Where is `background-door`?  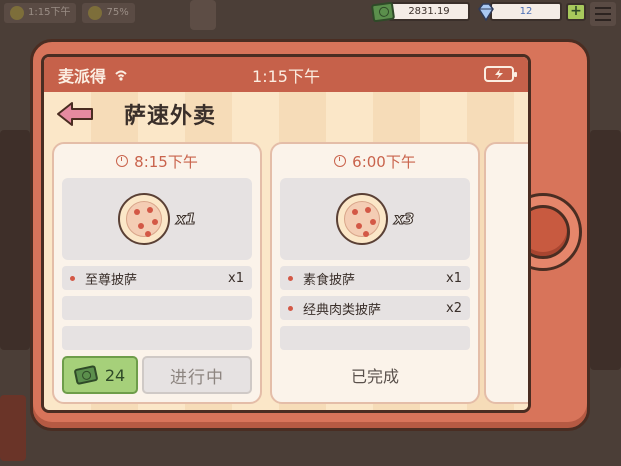
background-door is located at coordinates (13, 428).